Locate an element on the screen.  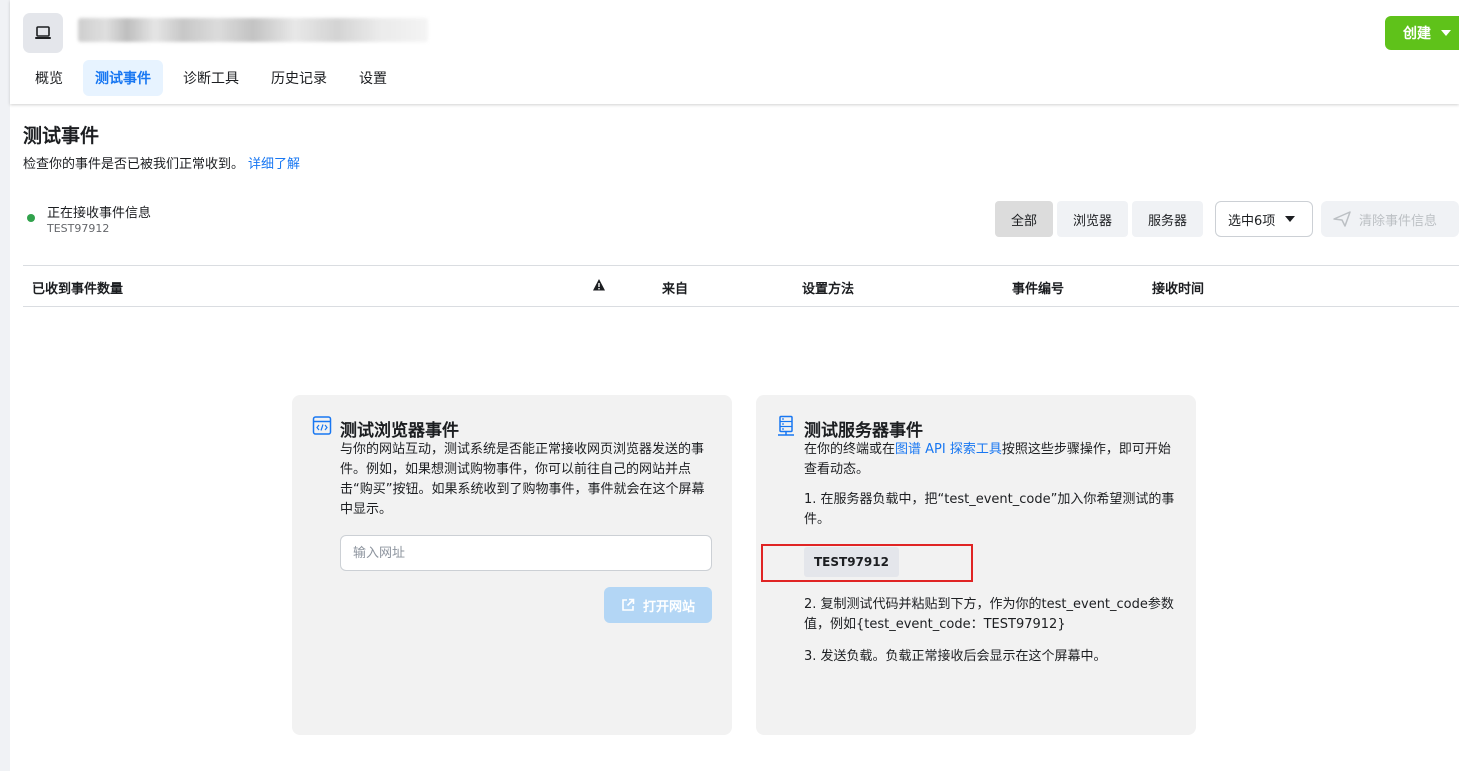
url-input is located at coordinates (526, 553).